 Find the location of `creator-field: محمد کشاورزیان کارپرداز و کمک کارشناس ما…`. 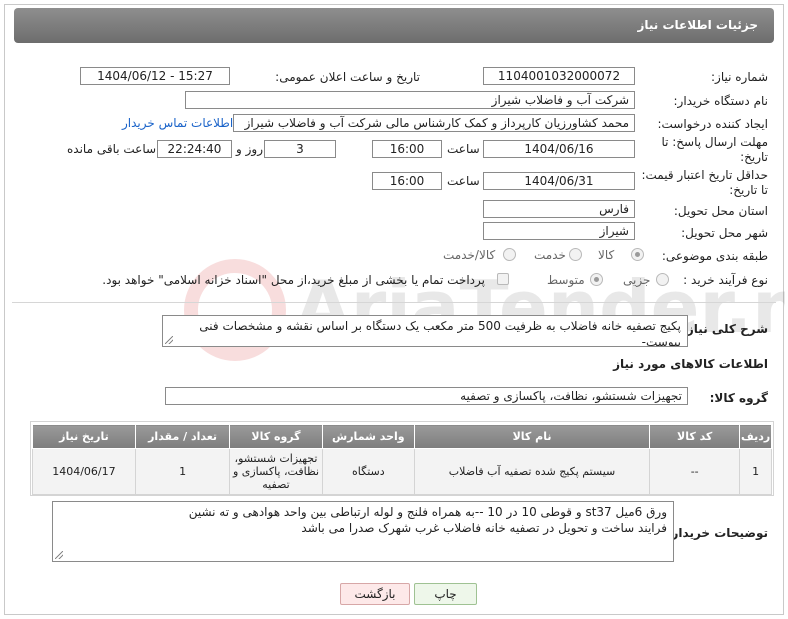

creator-field: محمد کشاورزیان کارپرداز و کمک کارشناس ما… is located at coordinates (434, 123).